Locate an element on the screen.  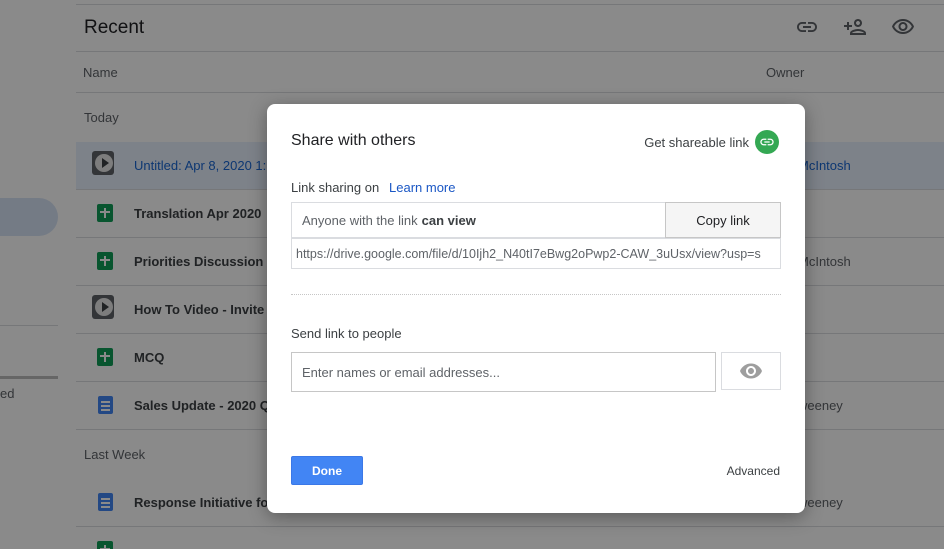
link-sharing-status: Link sharing on is located at coordinates (335, 187).